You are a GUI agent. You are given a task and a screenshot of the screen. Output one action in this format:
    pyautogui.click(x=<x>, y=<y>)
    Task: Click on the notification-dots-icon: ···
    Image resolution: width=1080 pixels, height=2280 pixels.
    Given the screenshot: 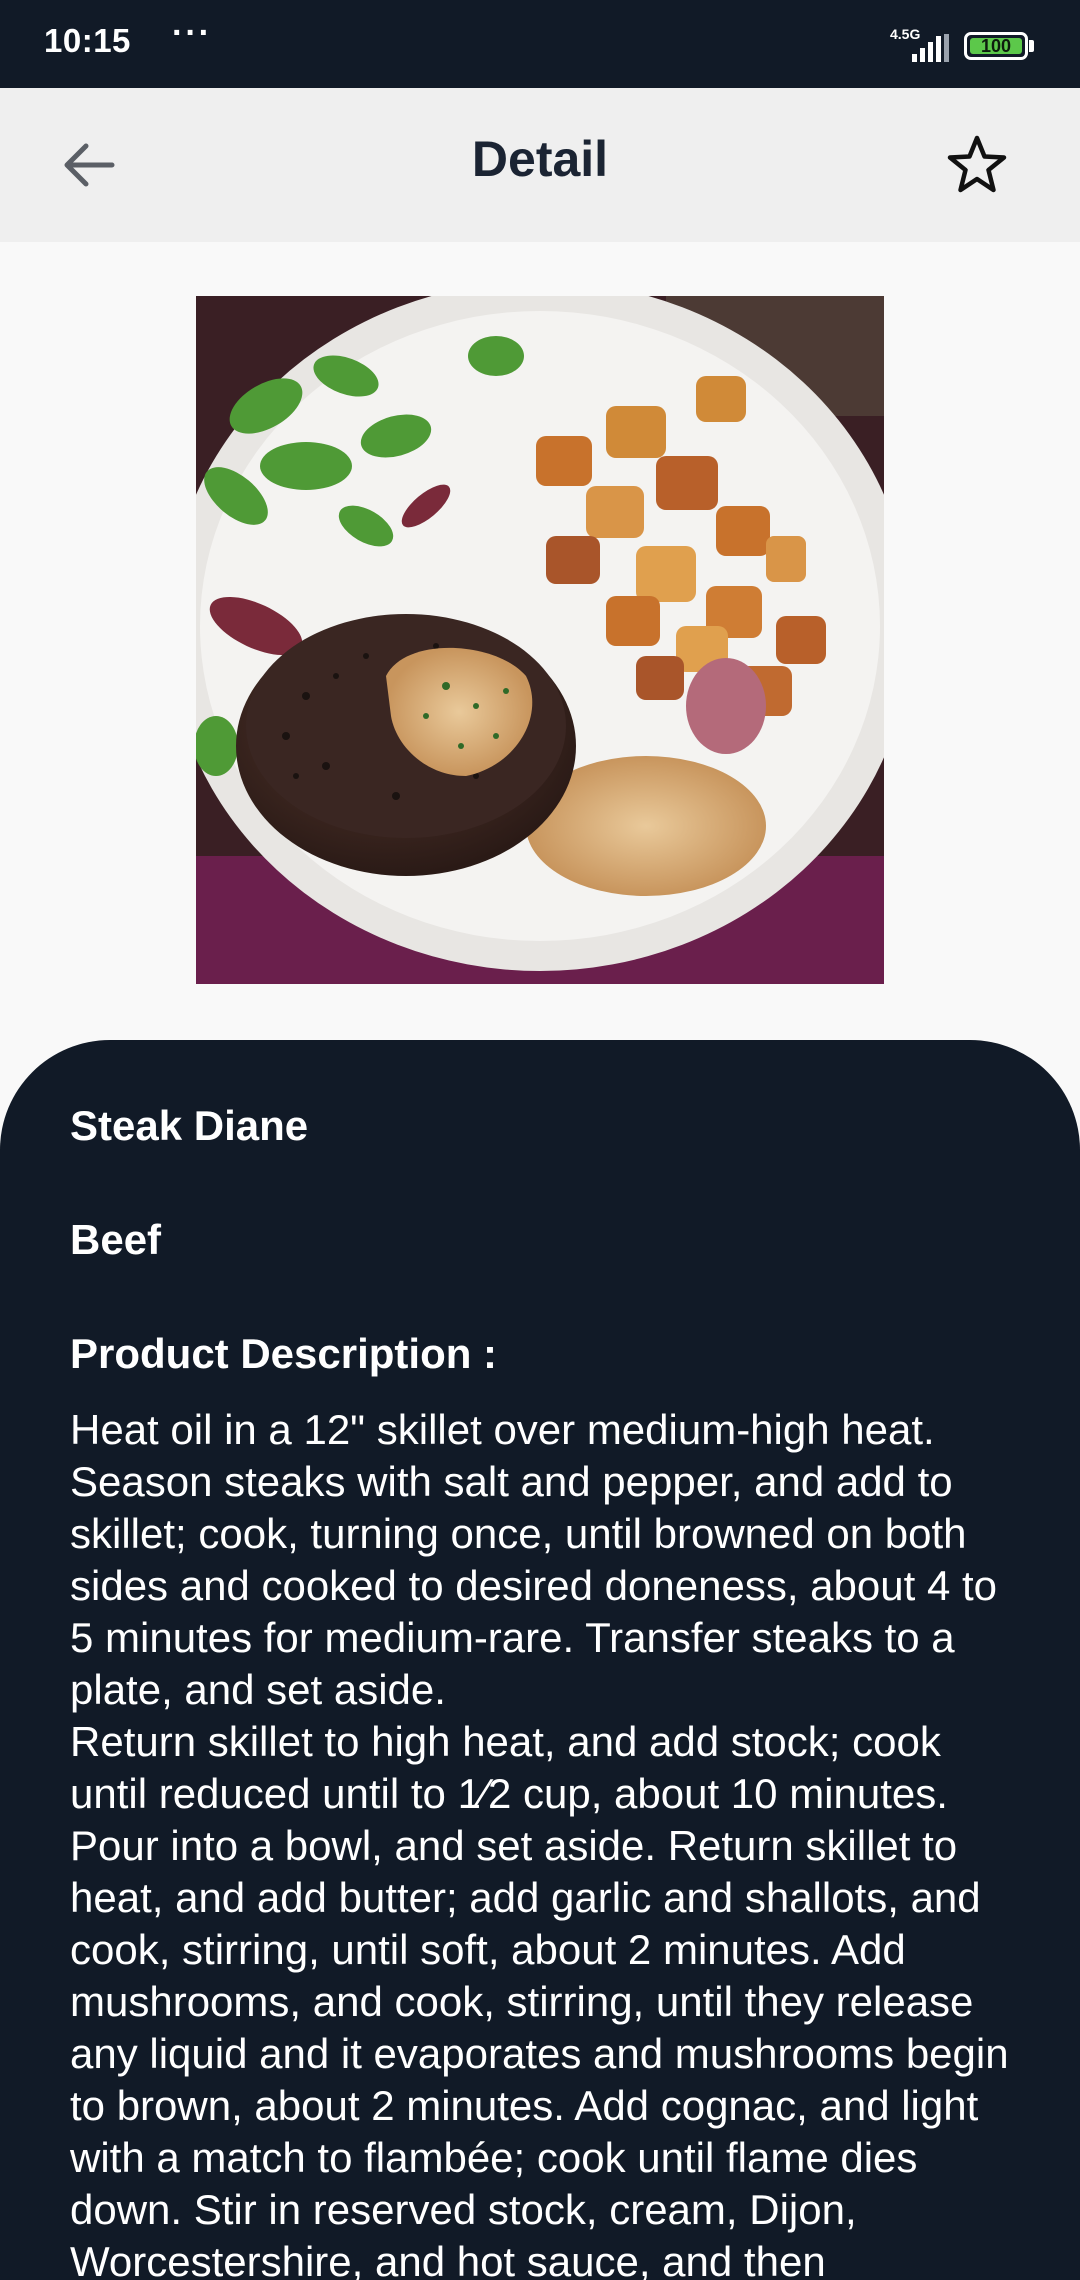 What is the action you would take?
    pyautogui.click(x=192, y=33)
    